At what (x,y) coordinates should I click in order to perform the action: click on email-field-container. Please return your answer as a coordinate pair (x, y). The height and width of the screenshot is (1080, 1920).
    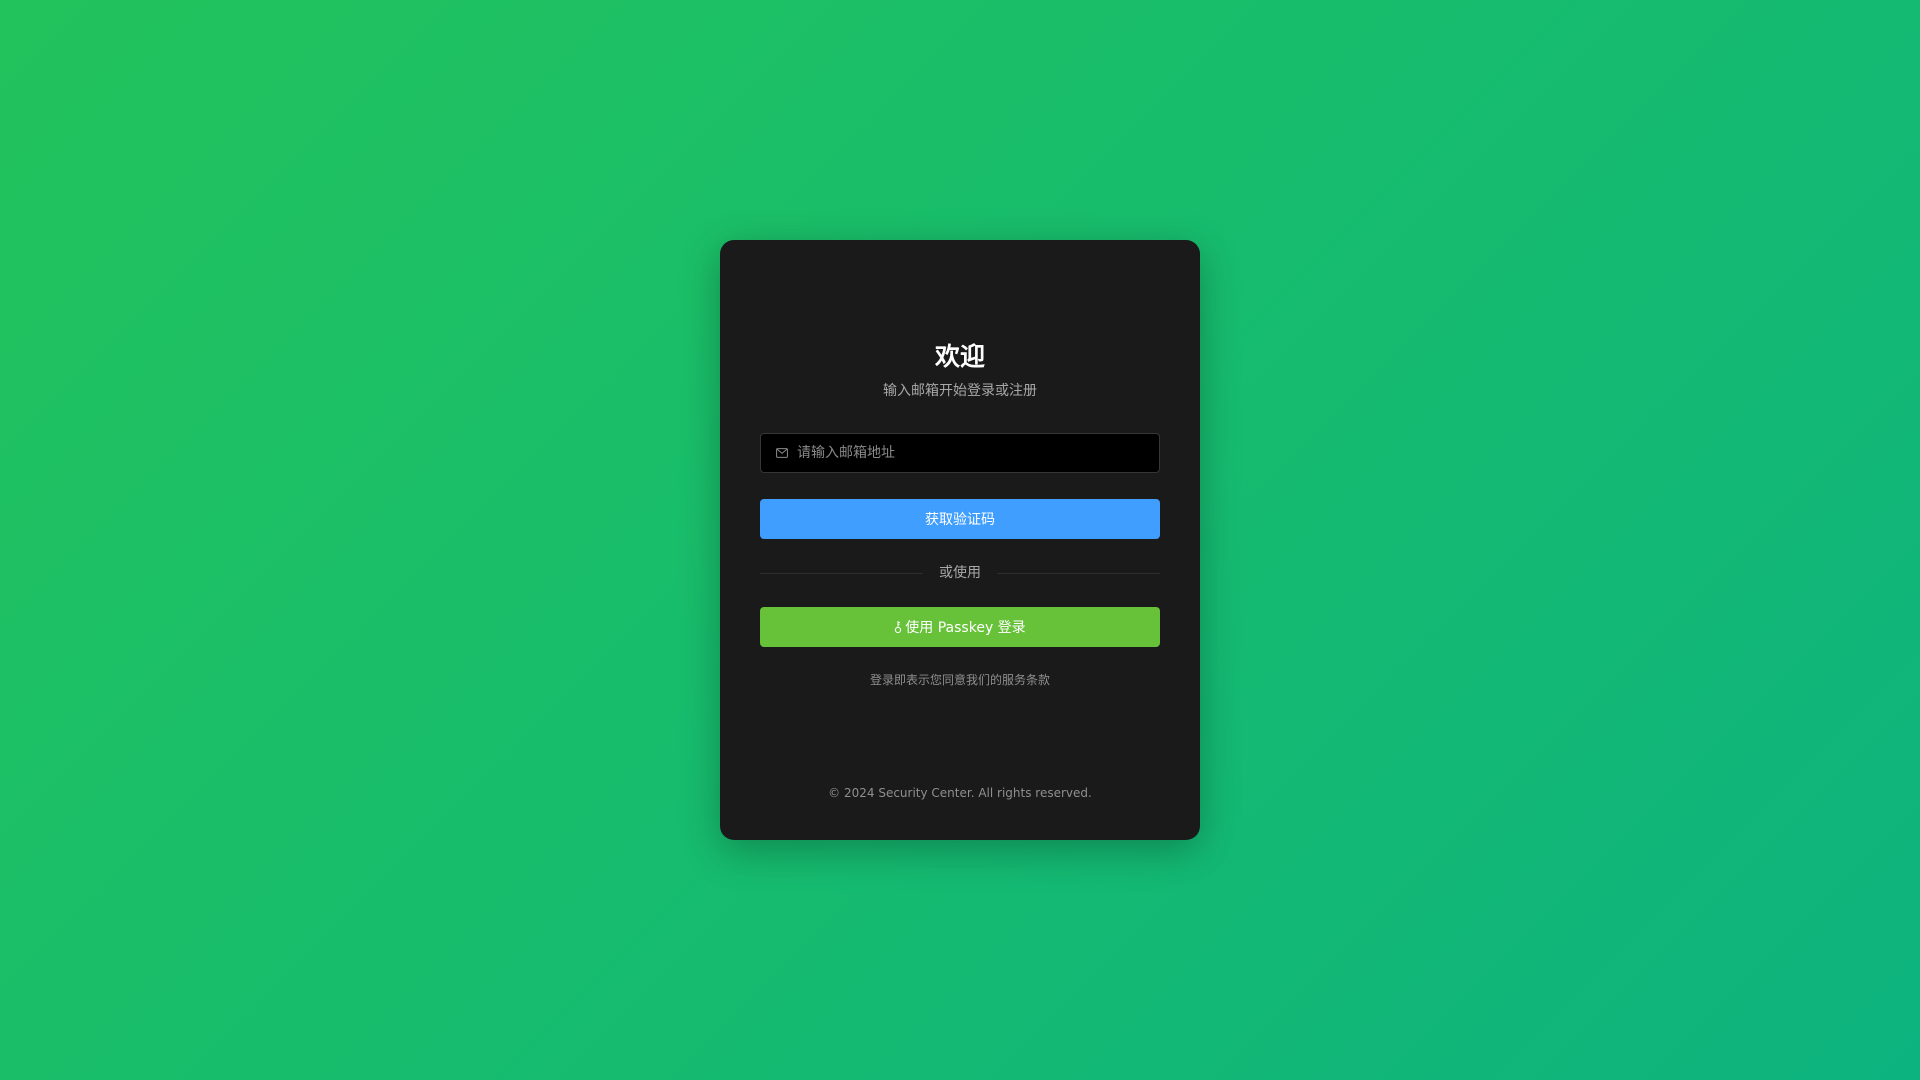
    Looking at the image, I should click on (960, 453).